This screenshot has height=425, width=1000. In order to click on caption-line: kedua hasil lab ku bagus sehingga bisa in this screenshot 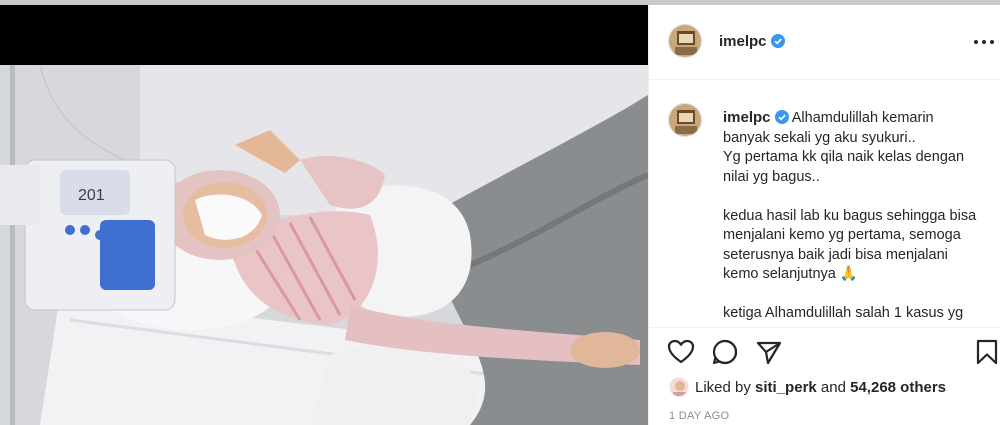, I will do `click(850, 215)`.